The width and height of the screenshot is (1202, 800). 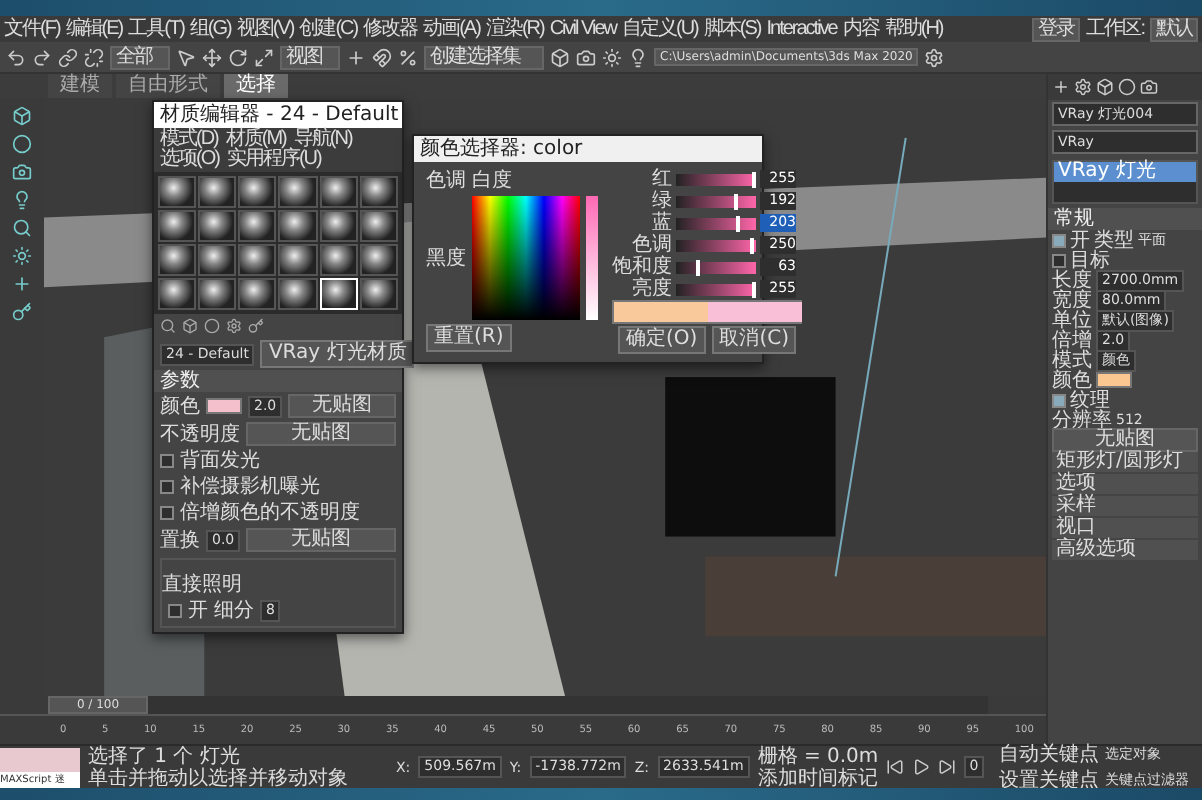 What do you see at coordinates (586, 57) in the screenshot?
I see `camera-icon` at bounding box center [586, 57].